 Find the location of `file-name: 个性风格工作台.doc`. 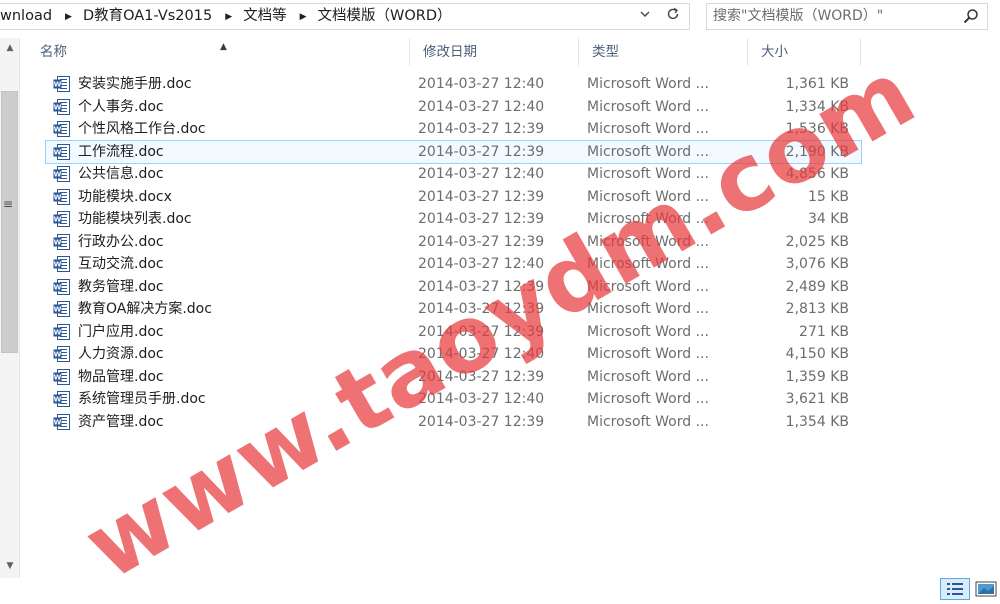

file-name: 个性风格工作台.doc is located at coordinates (142, 129).